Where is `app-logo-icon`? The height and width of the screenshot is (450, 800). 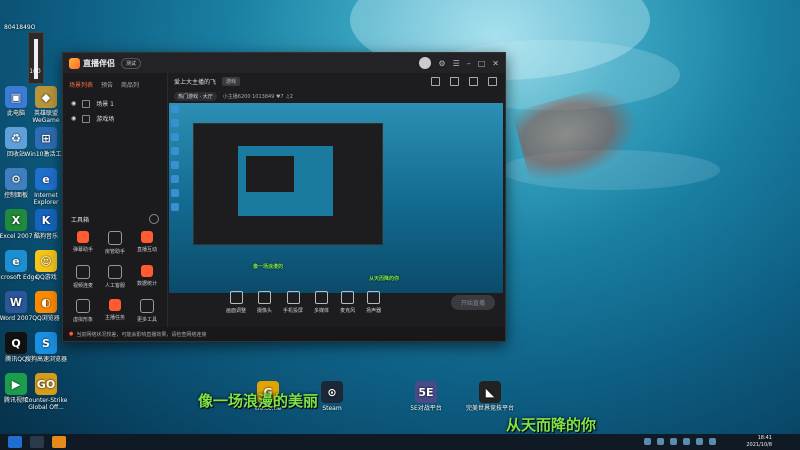 app-logo-icon is located at coordinates (74, 63).